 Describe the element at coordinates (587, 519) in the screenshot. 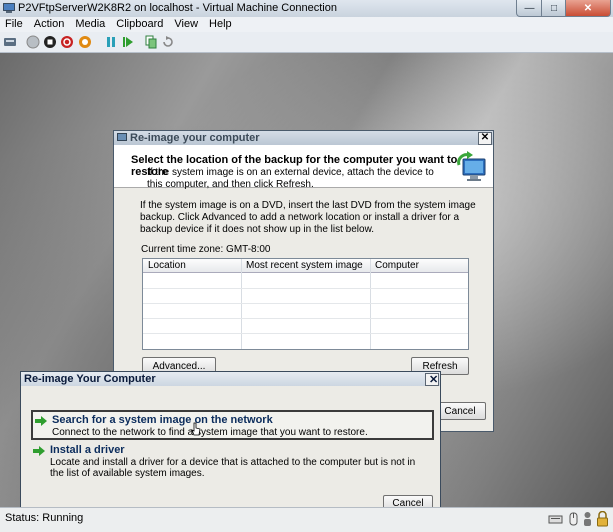

I see `person-icon` at that location.